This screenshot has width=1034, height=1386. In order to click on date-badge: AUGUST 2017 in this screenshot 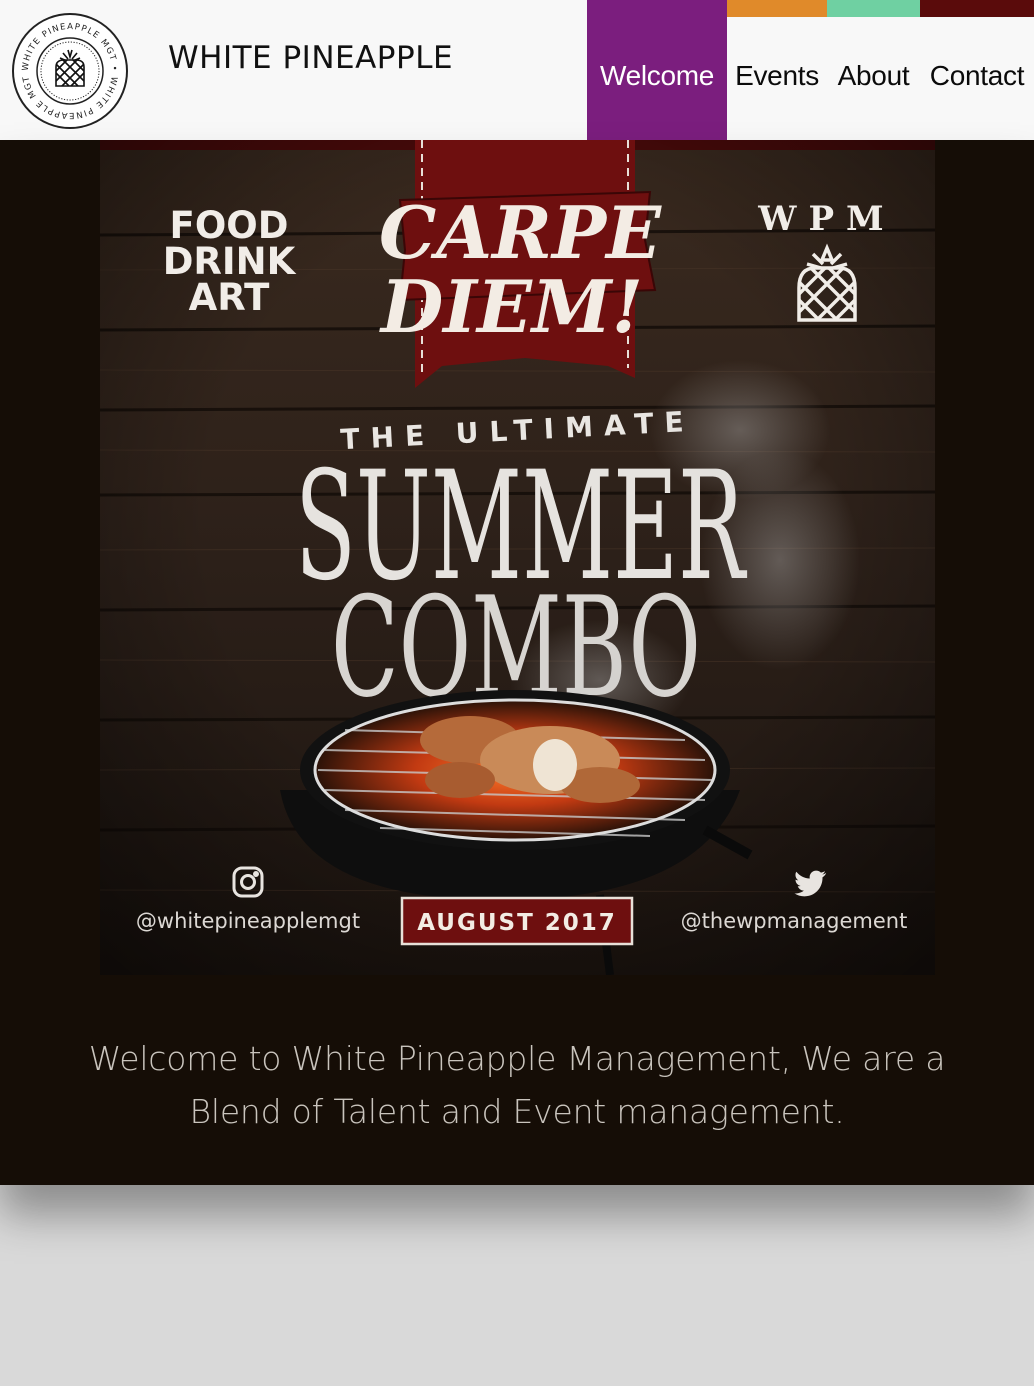, I will do `click(517, 923)`.